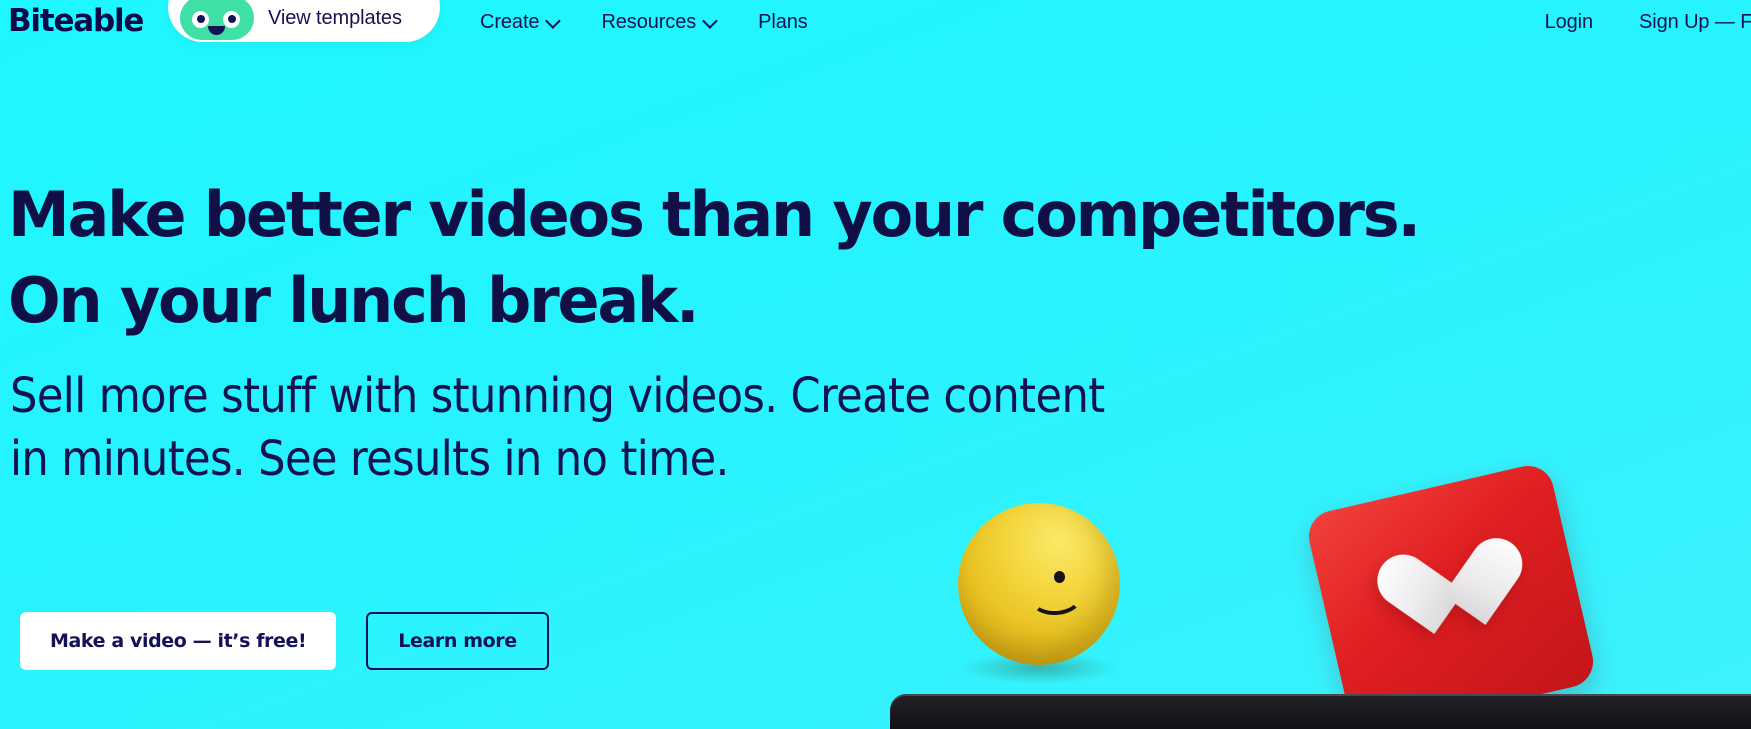  I want to click on sign-up-link: Sign Up — Free, so click(1695, 22).